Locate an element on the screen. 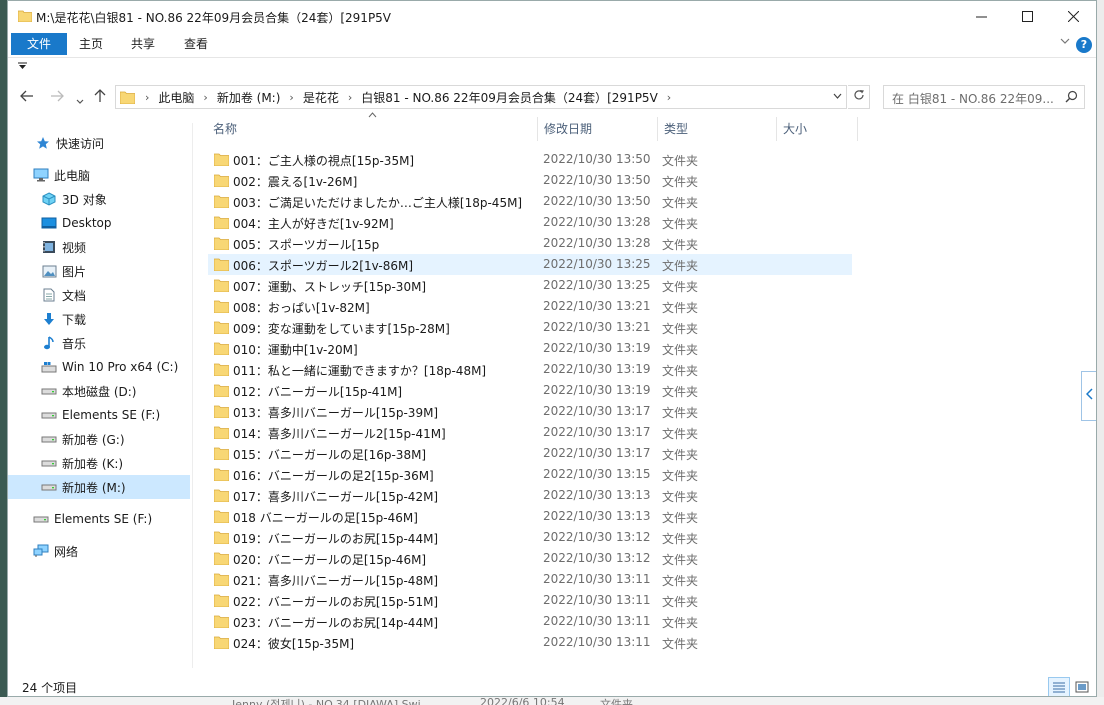  file-name: 007：運動、ストレッチ[15p-30M] is located at coordinates (329, 286).